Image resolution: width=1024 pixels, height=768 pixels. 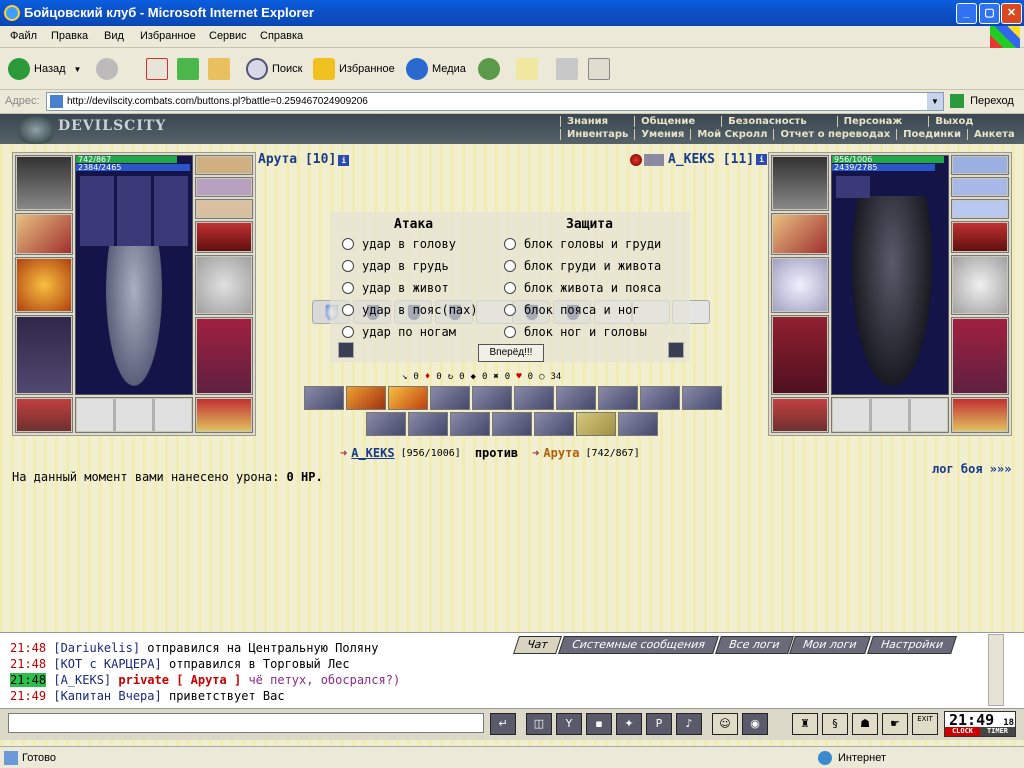 I want to click on shield-slot, so click(x=224, y=285).